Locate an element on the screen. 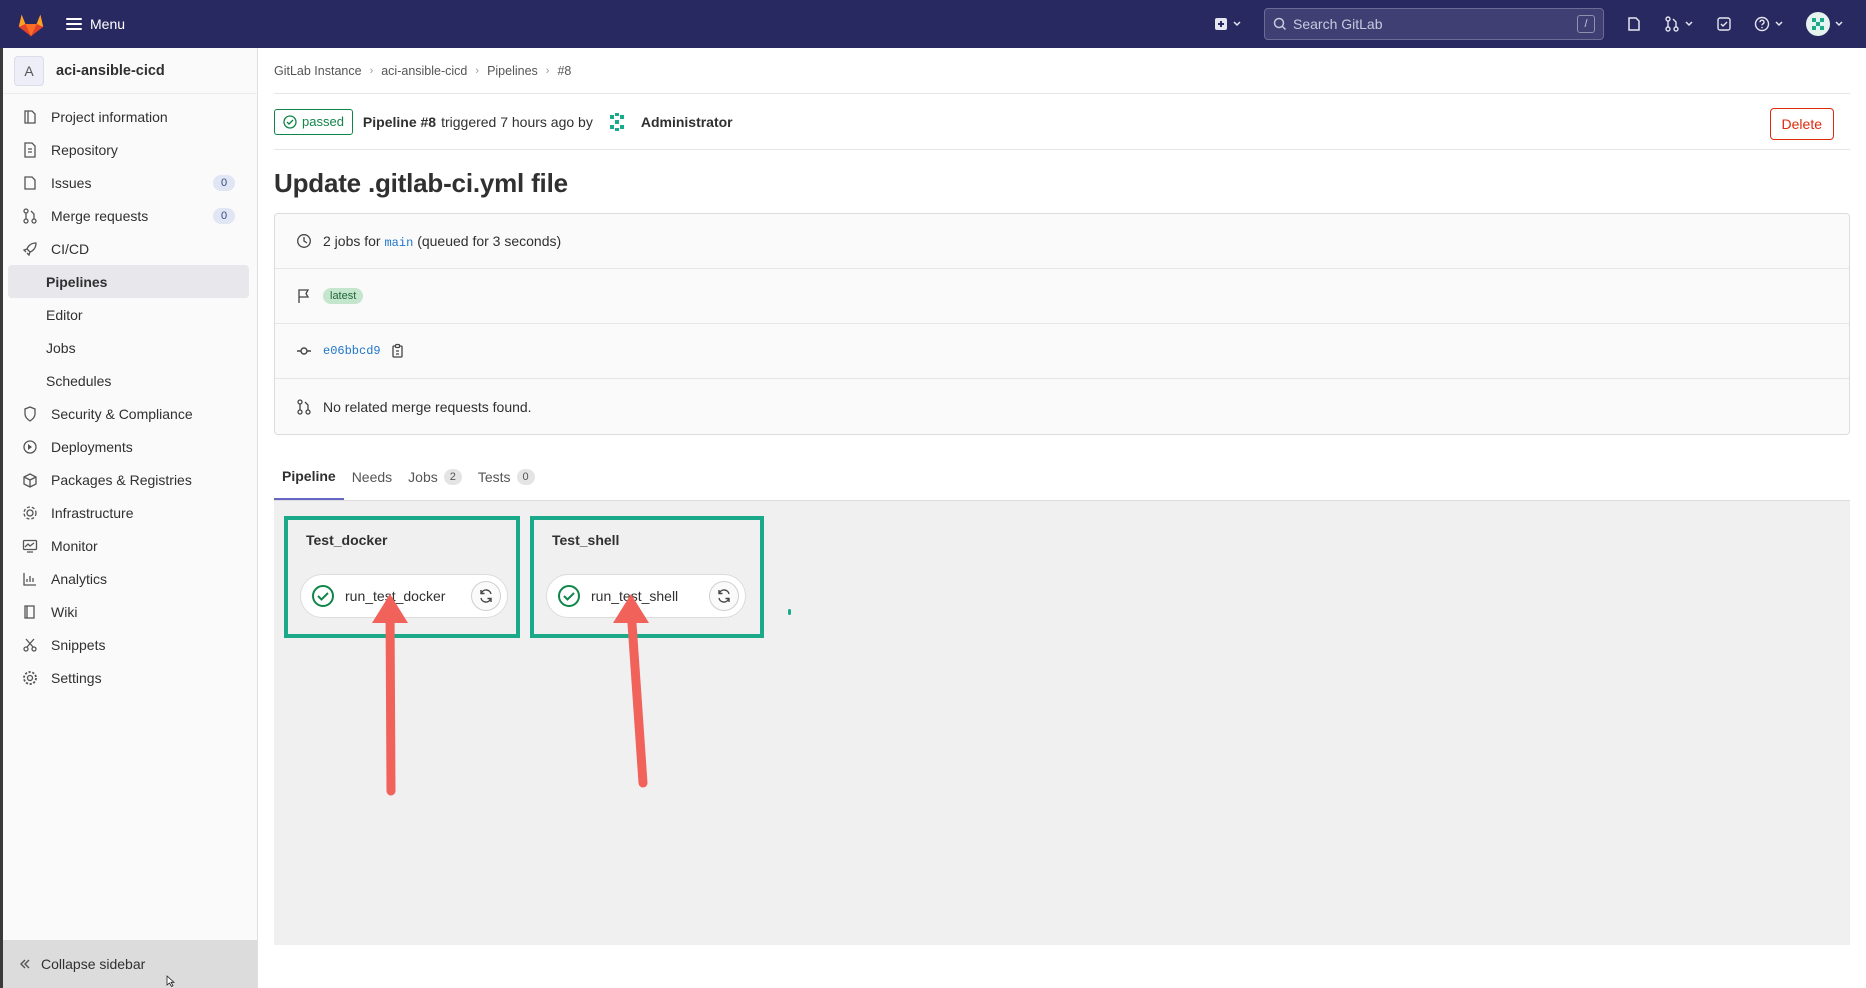 This screenshot has height=988, width=1866. tab-label: Needs is located at coordinates (372, 477).